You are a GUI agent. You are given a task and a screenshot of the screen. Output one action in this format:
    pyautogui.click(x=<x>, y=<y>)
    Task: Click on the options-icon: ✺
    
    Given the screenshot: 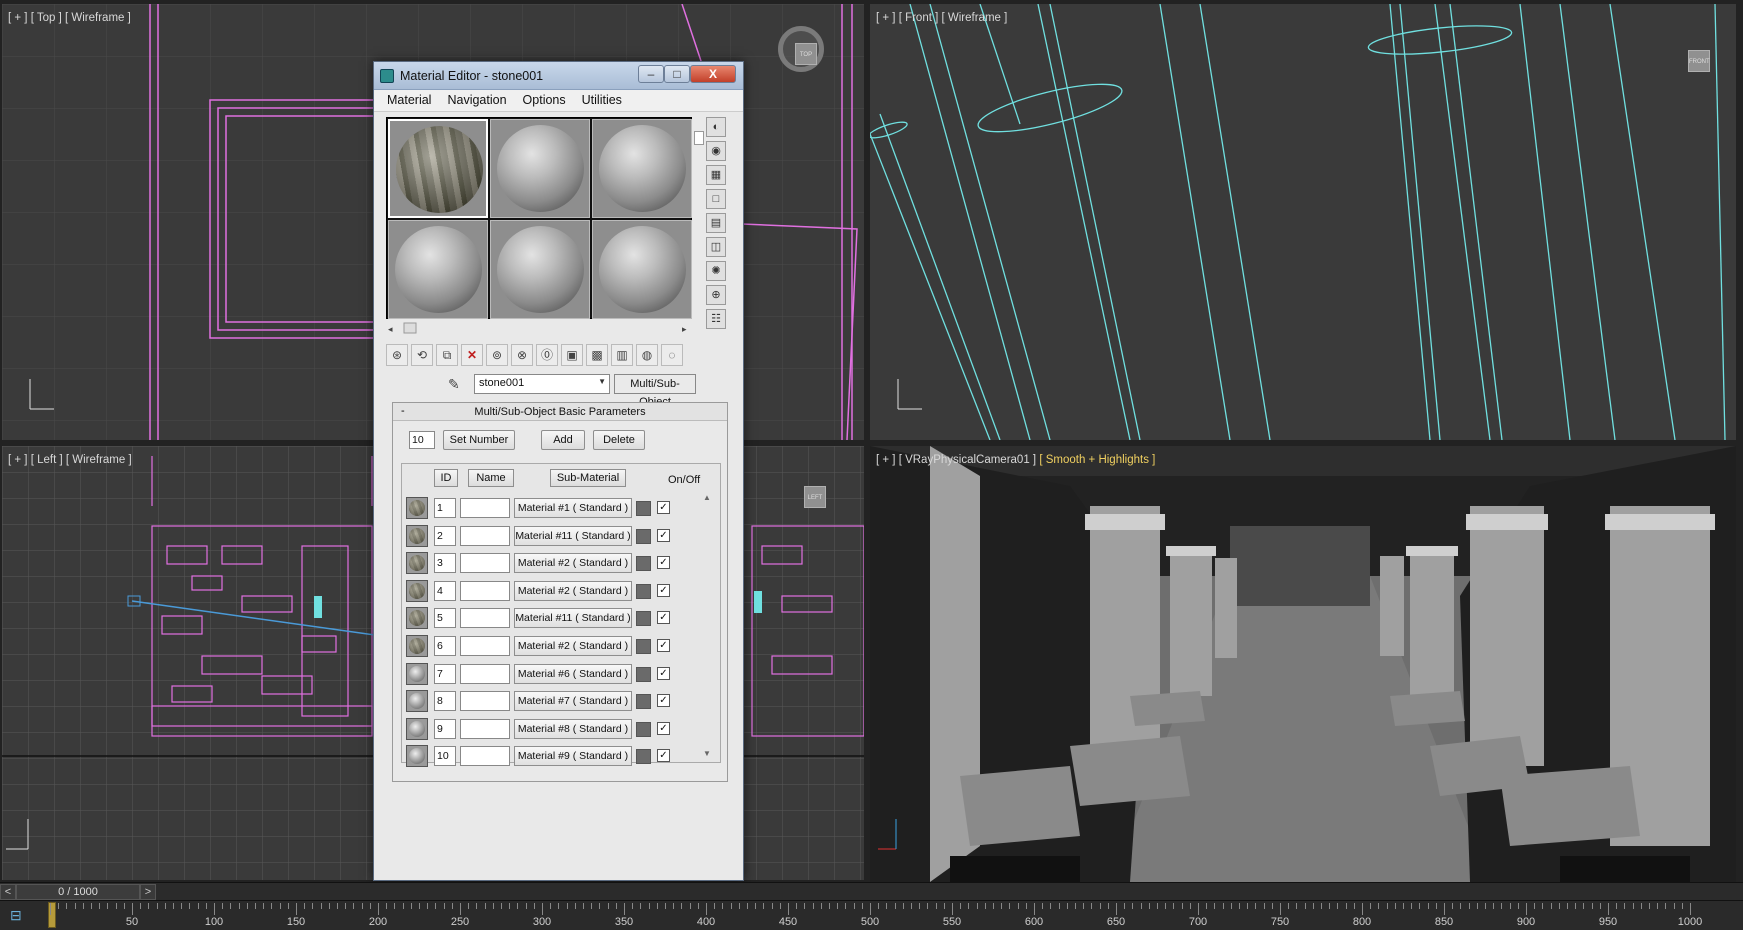 What is the action you would take?
    pyautogui.click(x=716, y=271)
    